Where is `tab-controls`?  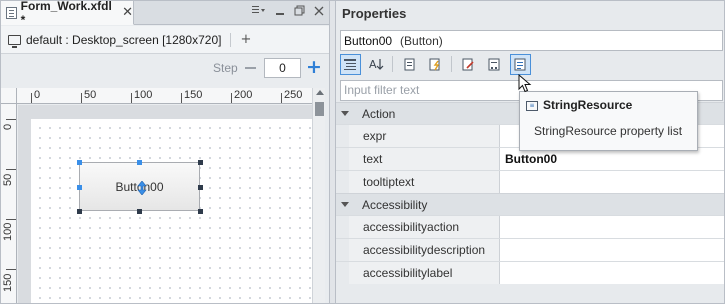 tab-controls is located at coordinates (288, 12).